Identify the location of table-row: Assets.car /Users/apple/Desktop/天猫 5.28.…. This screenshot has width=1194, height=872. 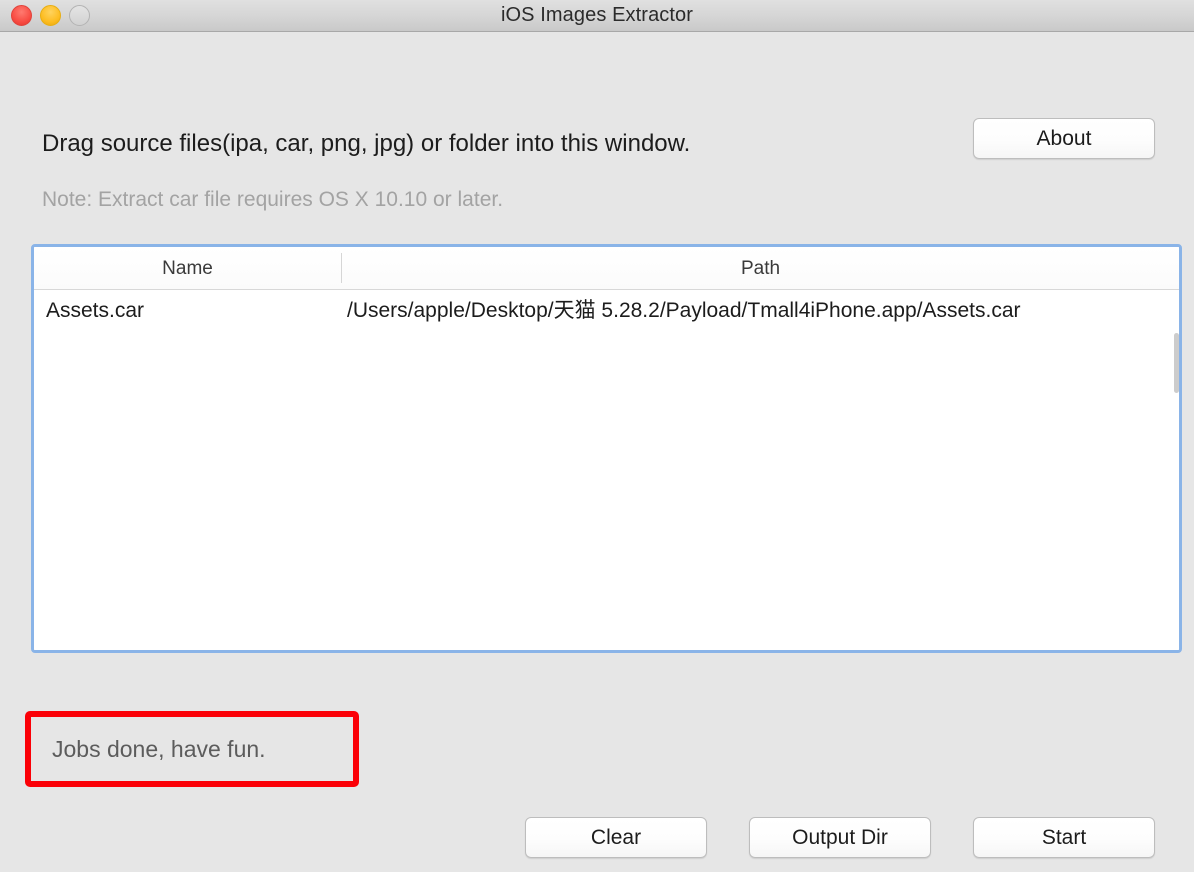
(606, 311).